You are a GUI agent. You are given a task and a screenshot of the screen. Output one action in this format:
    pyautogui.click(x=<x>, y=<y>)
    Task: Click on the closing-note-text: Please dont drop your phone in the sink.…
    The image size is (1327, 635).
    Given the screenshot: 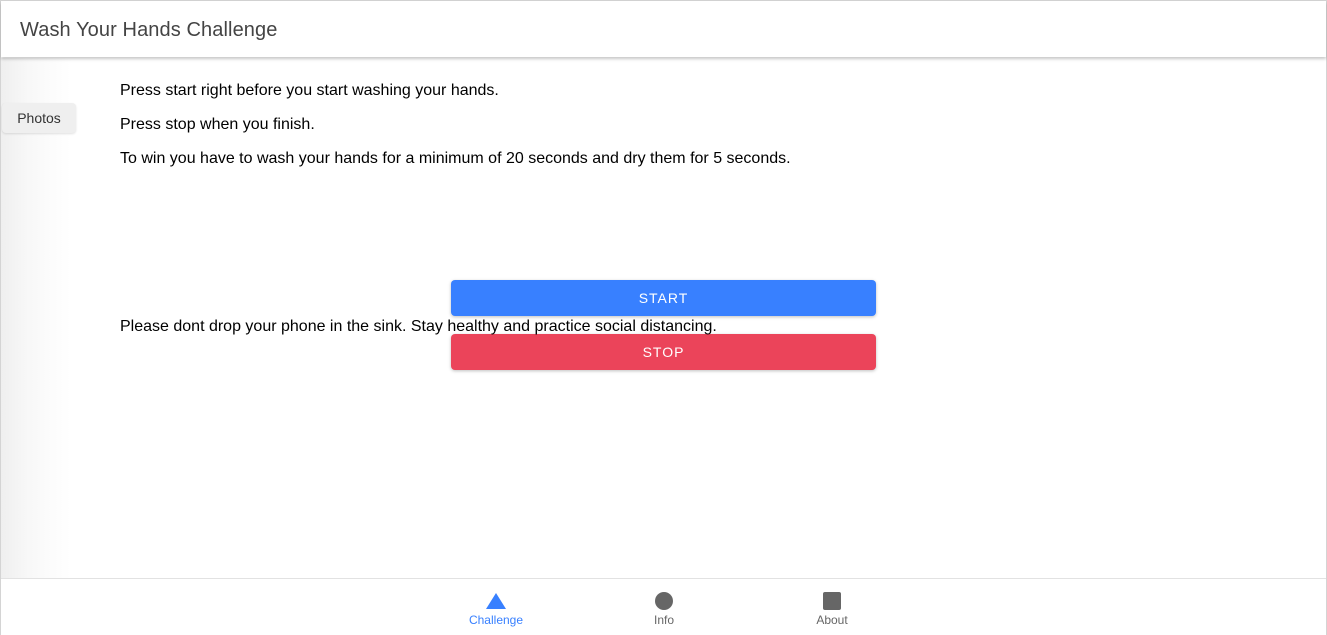 What is the action you would take?
    pyautogui.click(x=418, y=326)
    